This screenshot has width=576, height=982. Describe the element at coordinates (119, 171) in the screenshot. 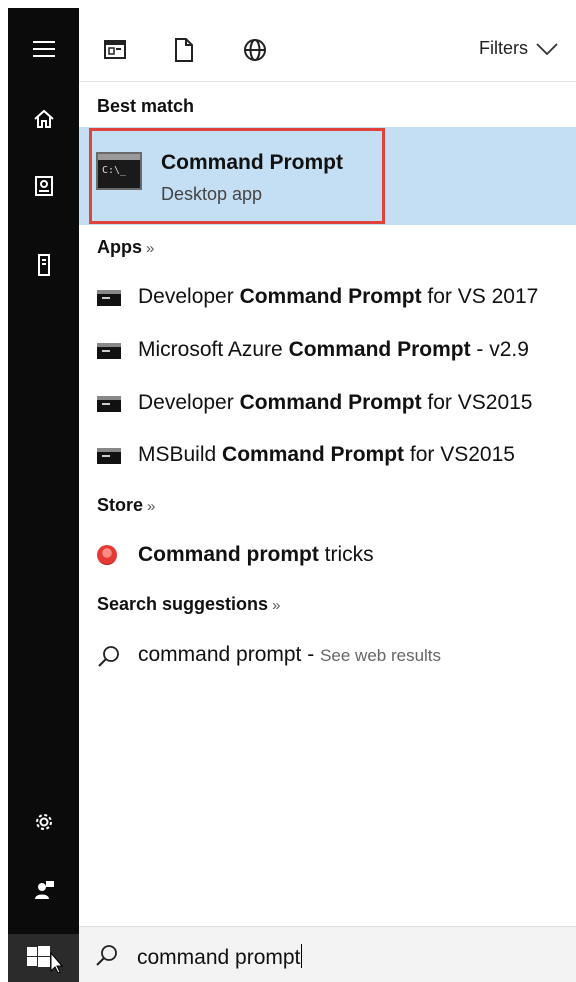

I see `command-prompt-icon: C:\_` at that location.